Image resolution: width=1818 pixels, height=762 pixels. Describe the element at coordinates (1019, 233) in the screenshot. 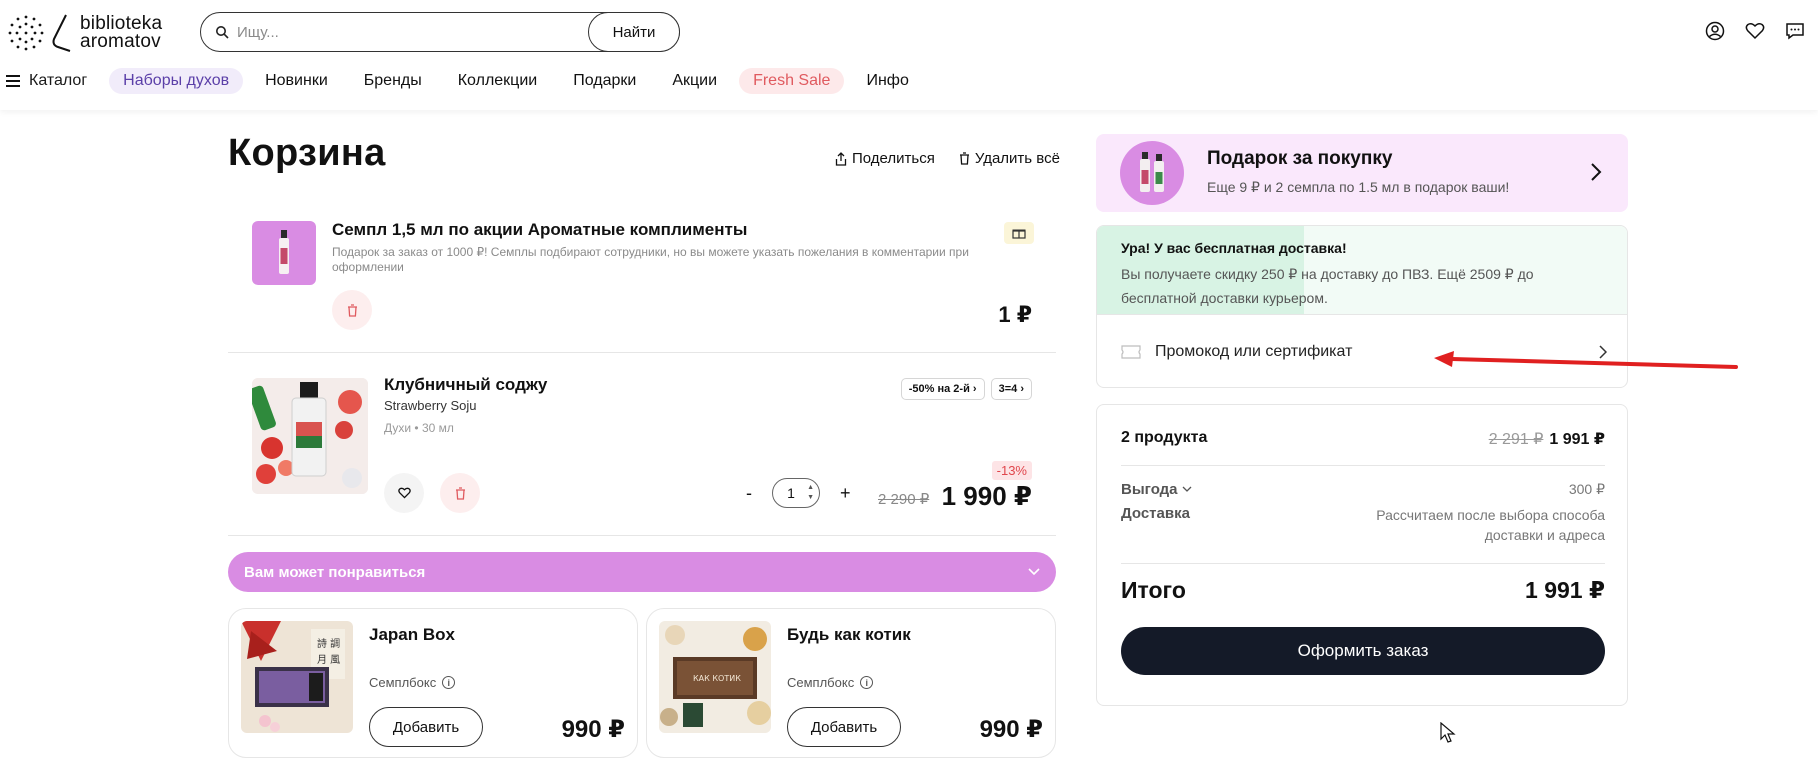

I see `gift-icon` at that location.